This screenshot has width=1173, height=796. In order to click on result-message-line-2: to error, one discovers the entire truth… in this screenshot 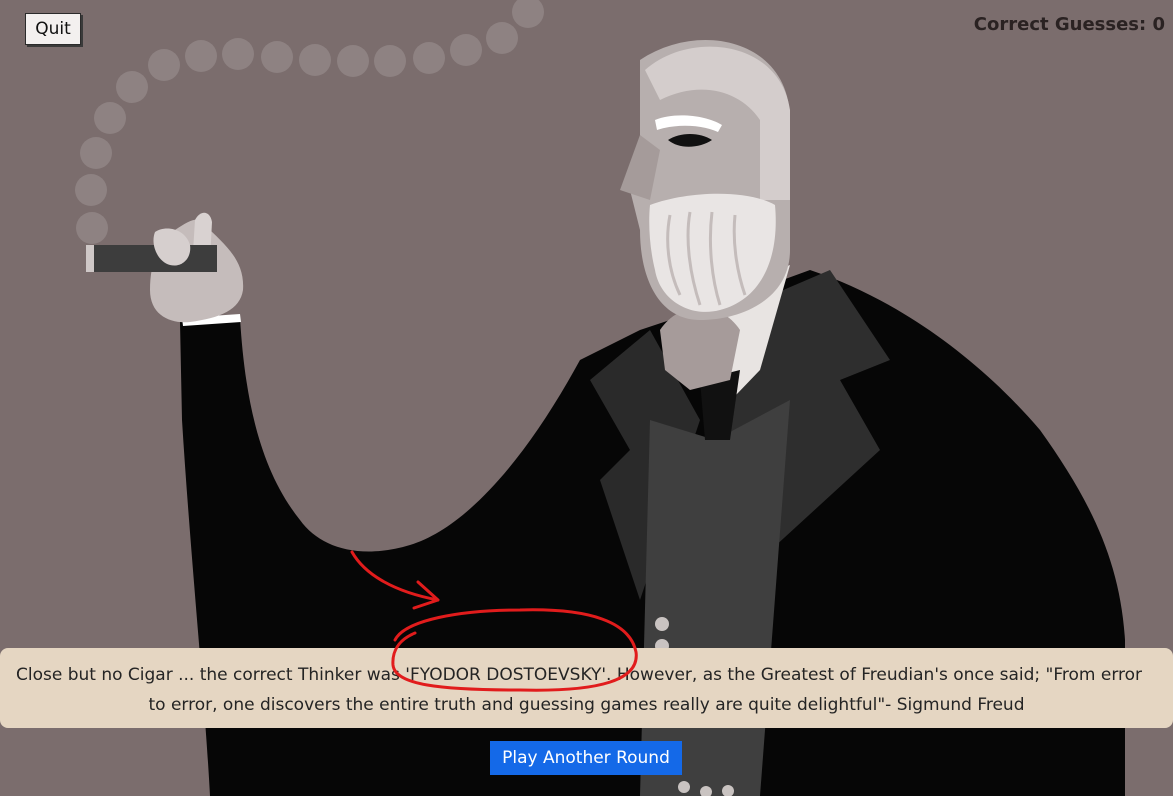, I will do `click(586, 705)`.